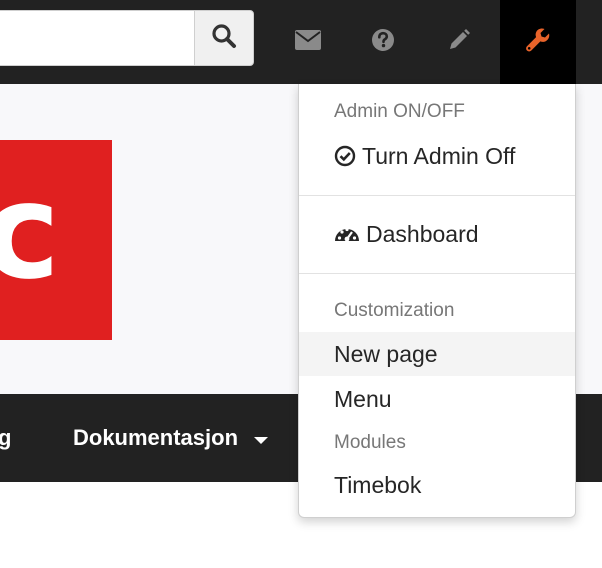 Image resolution: width=602 pixels, height=568 pixels. I want to click on messages-button, so click(308, 42).